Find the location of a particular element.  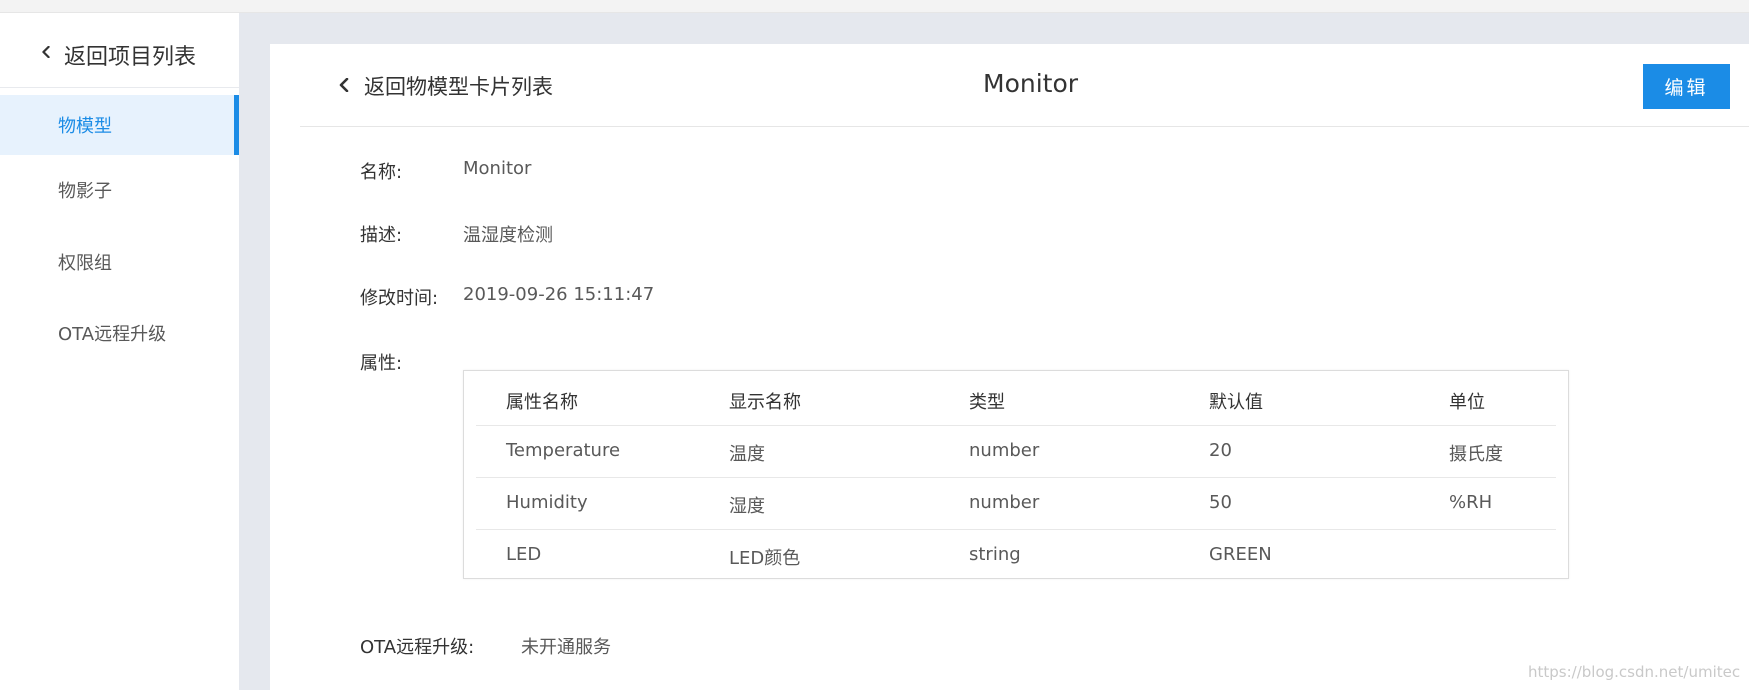

sidebar-item-label: 物影子 is located at coordinates (85, 191).